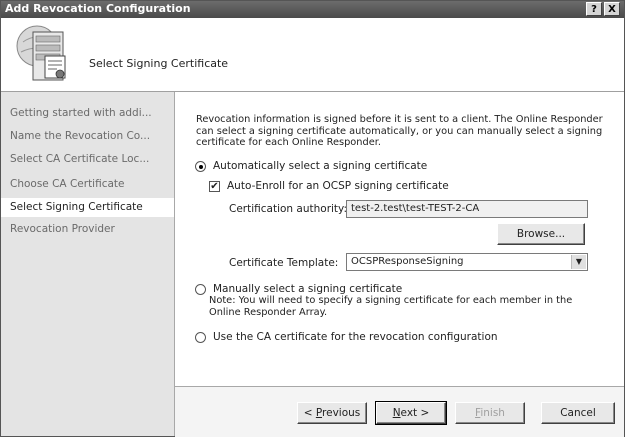 The width and height of the screenshot is (625, 437). Describe the element at coordinates (87, 184) in the screenshot. I see `sidebar-item-choose-ca: Choose CA Certificate` at that location.